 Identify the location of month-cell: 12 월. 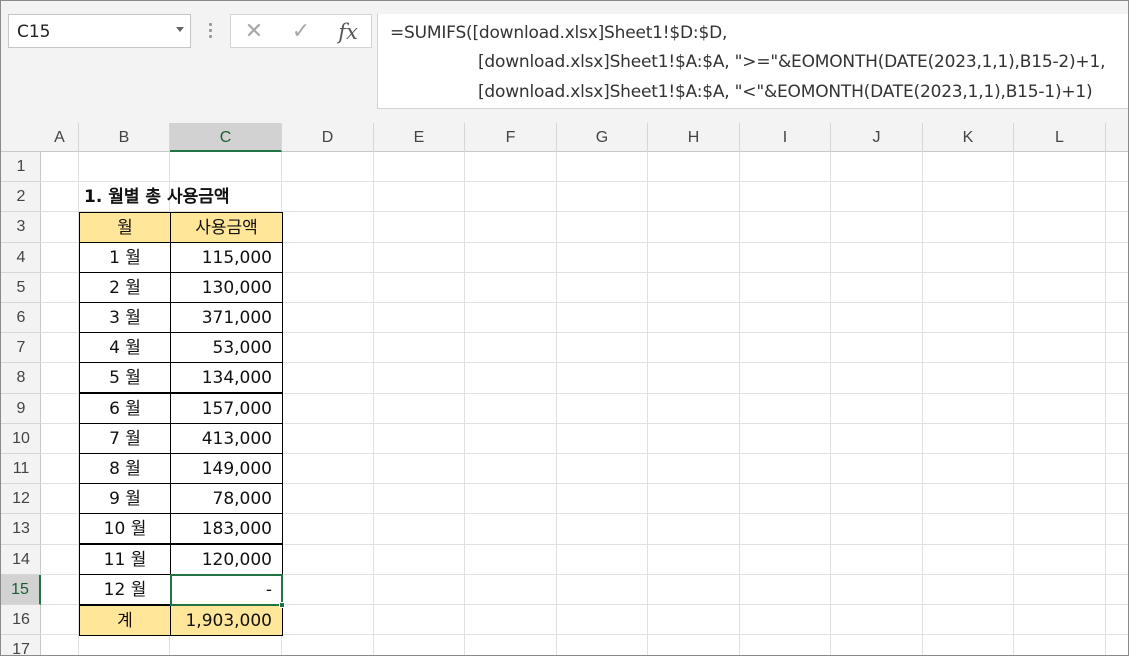
(125, 589).